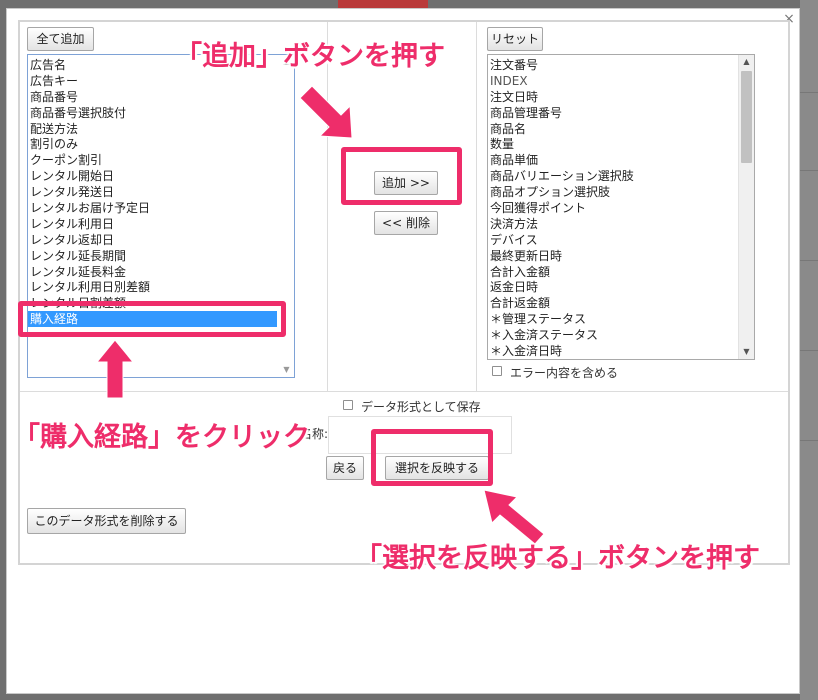 The image size is (818, 700). I want to click on apply-button-highlight, so click(432, 457).